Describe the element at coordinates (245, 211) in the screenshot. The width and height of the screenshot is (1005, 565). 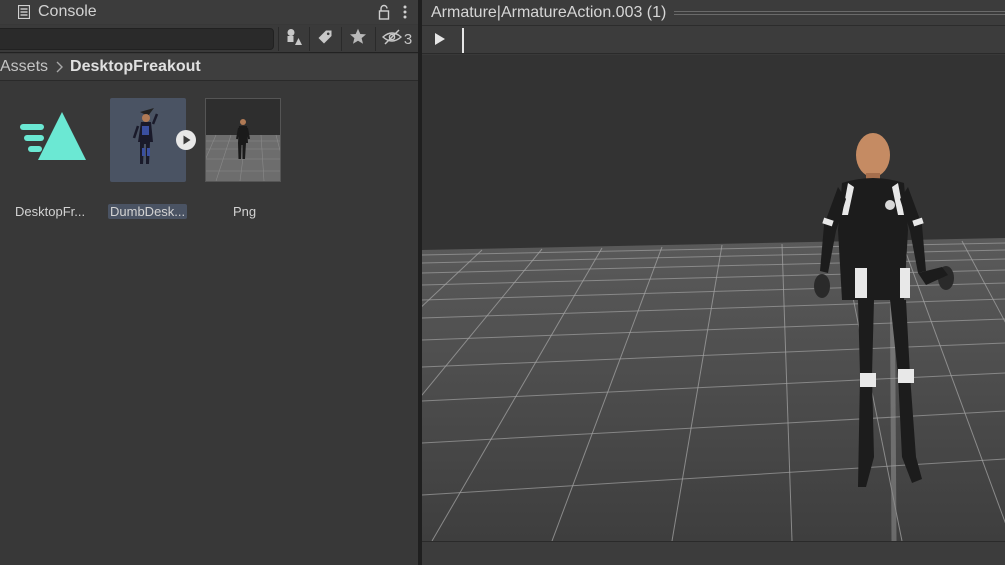
I see `asset-label: Png` at that location.